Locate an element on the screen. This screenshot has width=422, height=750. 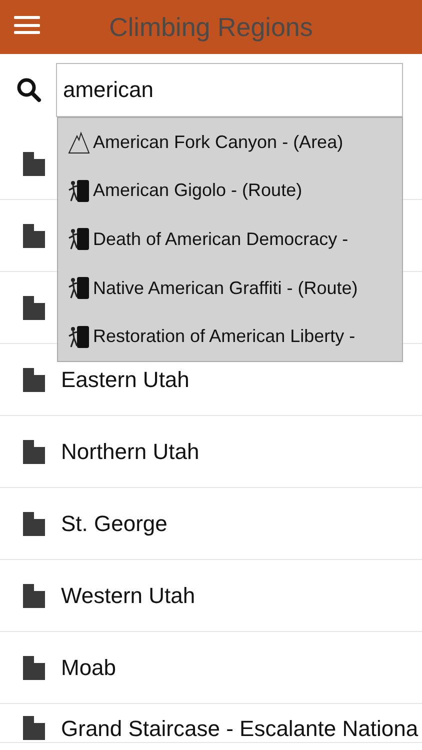
region-name: Moab is located at coordinates (88, 667).